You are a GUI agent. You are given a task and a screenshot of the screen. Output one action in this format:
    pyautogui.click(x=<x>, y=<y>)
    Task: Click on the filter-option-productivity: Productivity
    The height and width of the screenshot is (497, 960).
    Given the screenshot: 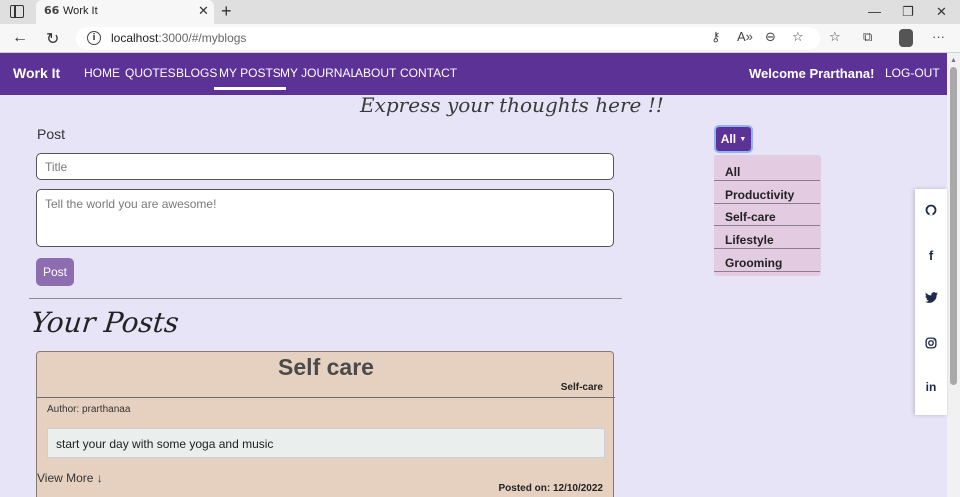 What is the action you would take?
    pyautogui.click(x=767, y=194)
    